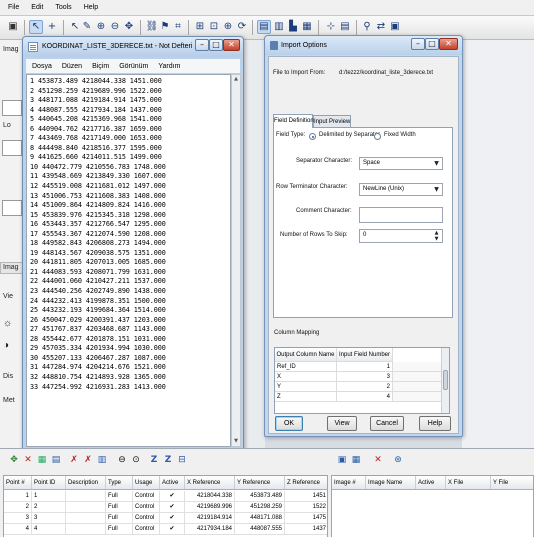  What do you see at coordinates (7, 323) in the screenshot?
I see `brightness-icon: ☼` at bounding box center [7, 323].